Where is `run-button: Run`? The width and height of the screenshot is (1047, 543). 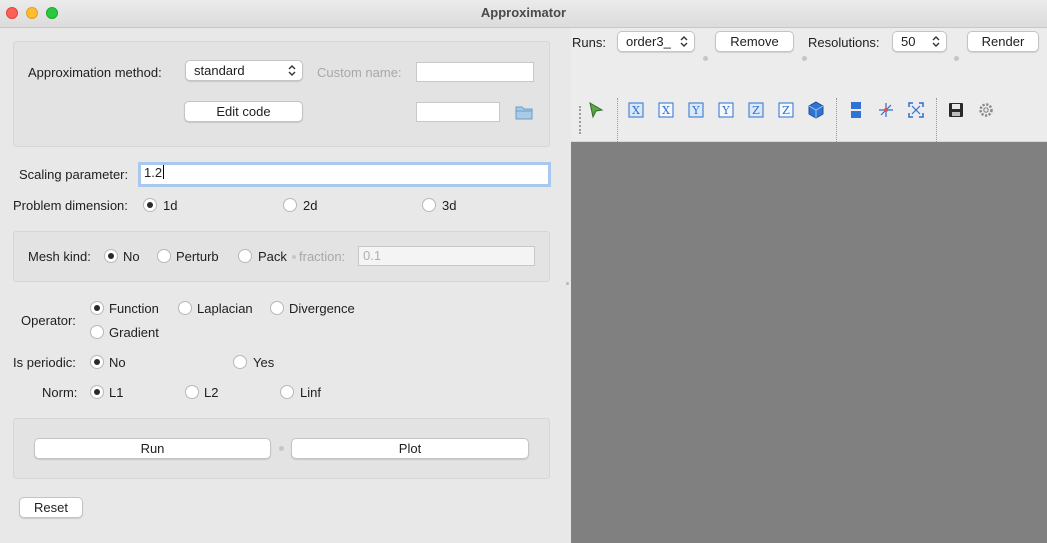
run-button: Run is located at coordinates (152, 448).